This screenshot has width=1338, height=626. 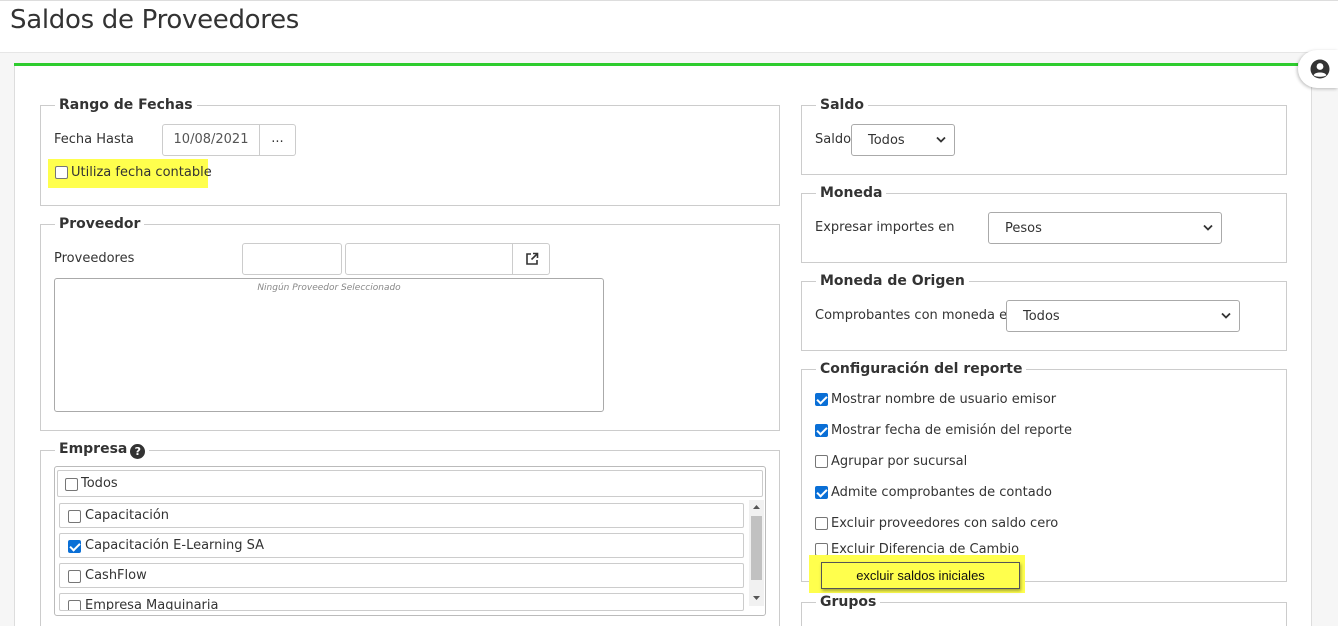 What do you see at coordinates (656, 64) in the screenshot?
I see `panel-accent-bar` at bounding box center [656, 64].